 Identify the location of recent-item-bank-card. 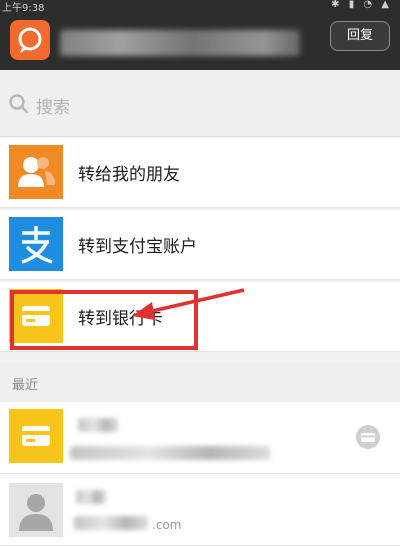
(200, 438).